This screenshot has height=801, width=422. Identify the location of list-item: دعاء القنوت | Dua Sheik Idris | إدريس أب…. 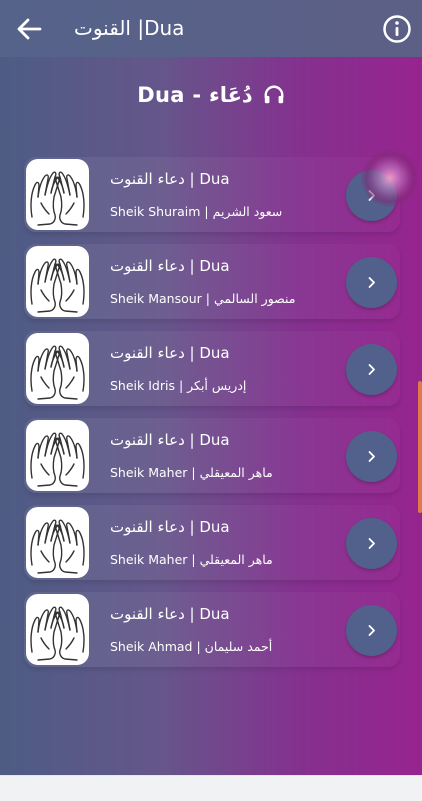
(212, 368).